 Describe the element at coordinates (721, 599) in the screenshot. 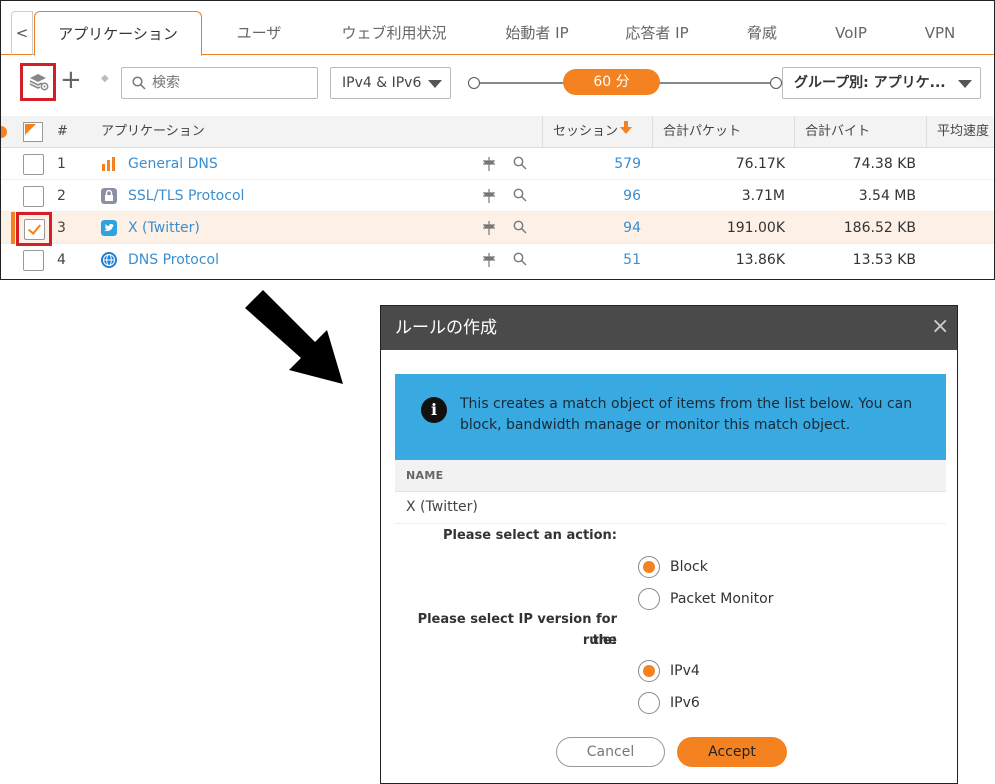

I see `radio-packet-monitor-label: Packet Monitor` at that location.